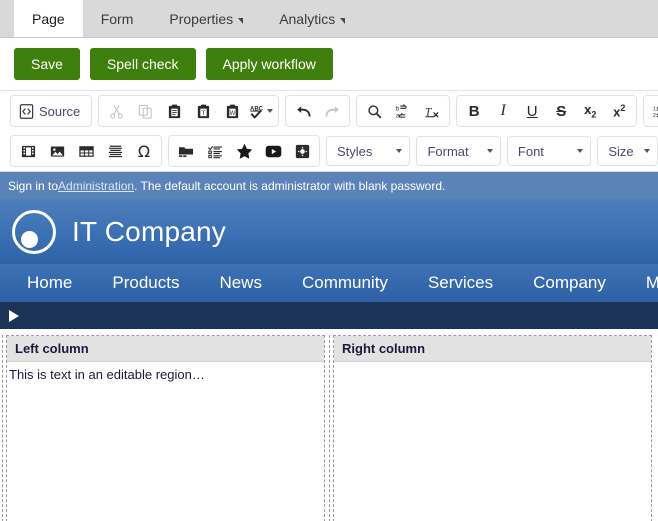 The width and height of the screenshot is (658, 521). I want to click on toolbar-group-source: Source, so click(51, 111).